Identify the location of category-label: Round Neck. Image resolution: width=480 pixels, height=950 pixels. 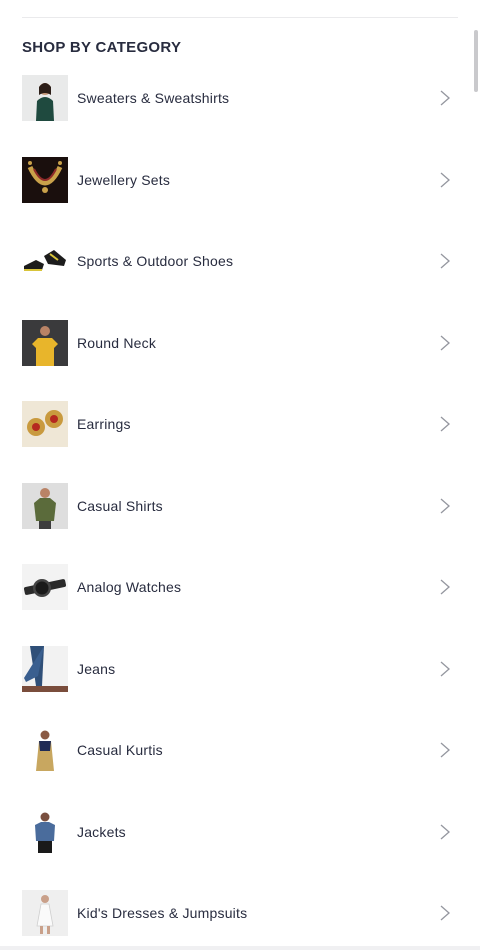
(117, 342).